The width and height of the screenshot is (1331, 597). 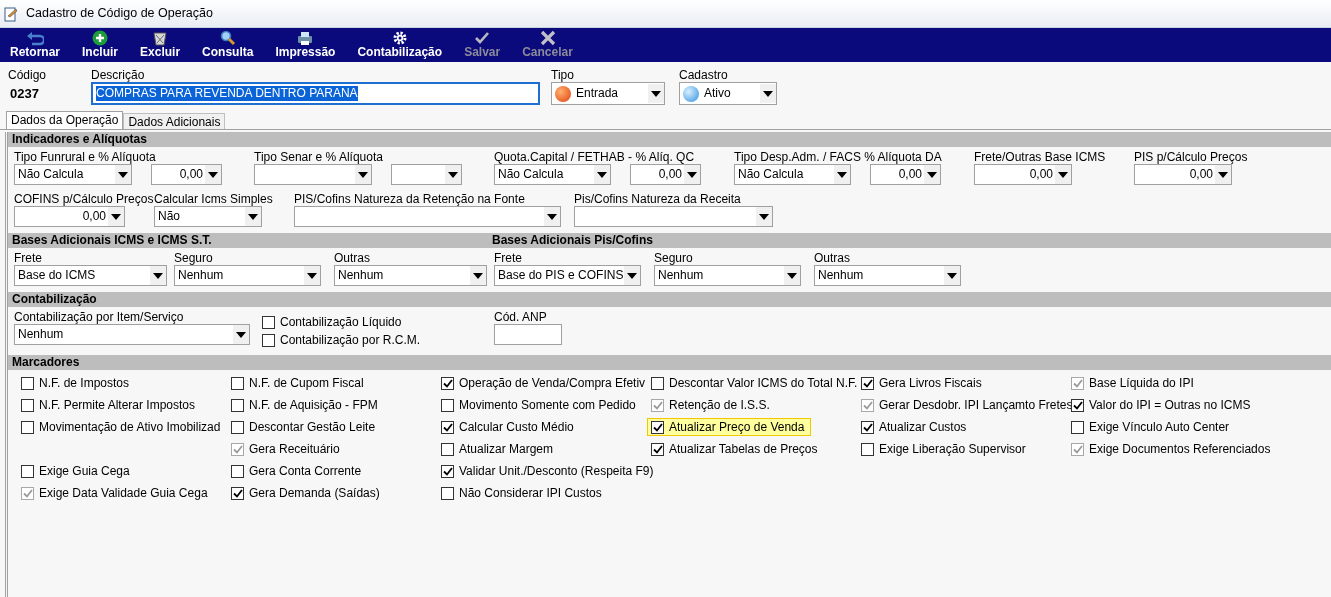 What do you see at coordinates (24, 93) in the screenshot?
I see `code-value: 0237` at bounding box center [24, 93].